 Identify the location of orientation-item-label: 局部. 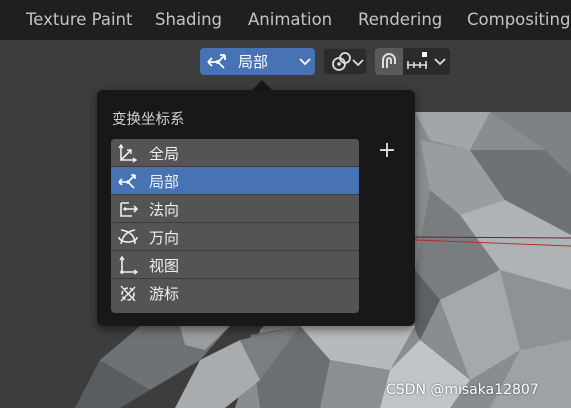
(164, 182).